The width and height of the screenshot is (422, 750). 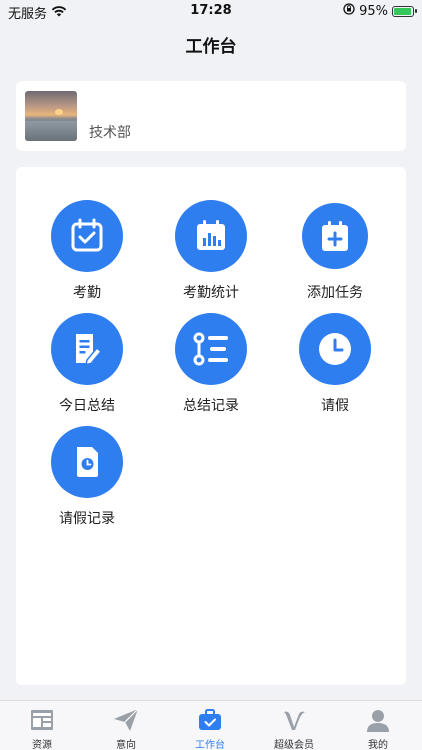 What do you see at coordinates (42, 720) in the screenshot?
I see `resource-icon` at bounding box center [42, 720].